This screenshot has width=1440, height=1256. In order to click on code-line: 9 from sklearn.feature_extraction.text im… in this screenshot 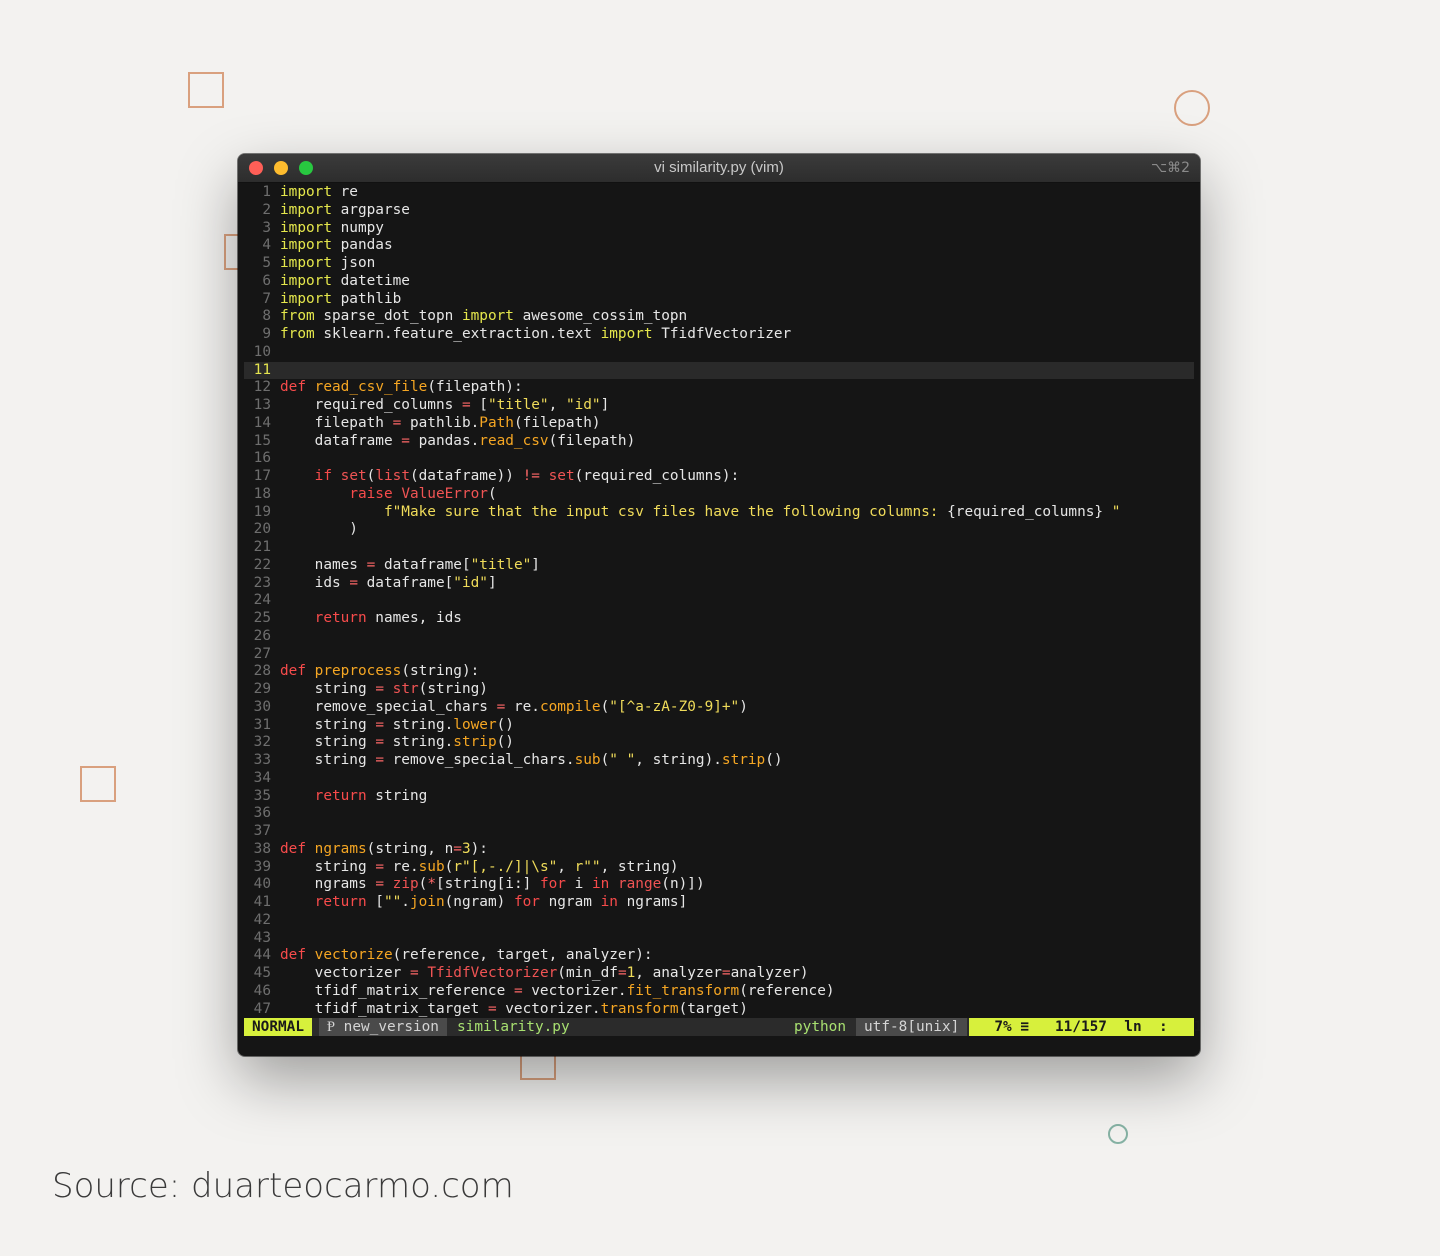, I will do `click(719, 335)`.